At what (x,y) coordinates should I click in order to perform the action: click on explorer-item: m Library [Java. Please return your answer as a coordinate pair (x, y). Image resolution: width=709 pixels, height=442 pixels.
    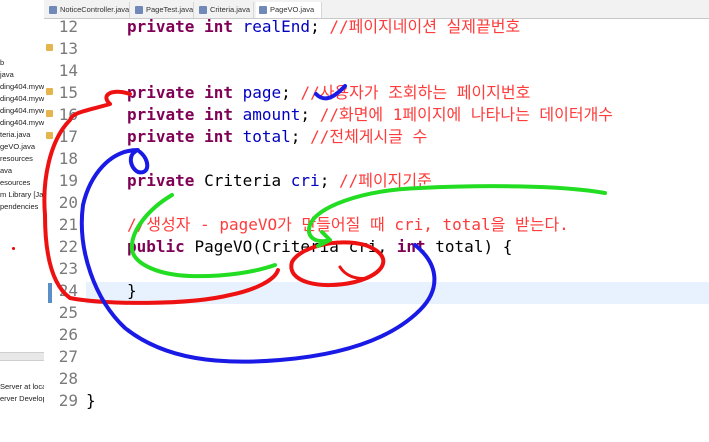
    Looking at the image, I should click on (22, 195).